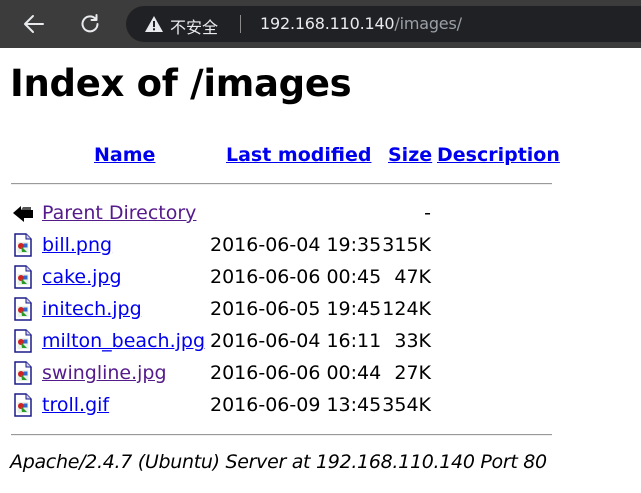 The width and height of the screenshot is (641, 493). I want to click on back-folder-icon, so click(23, 214).